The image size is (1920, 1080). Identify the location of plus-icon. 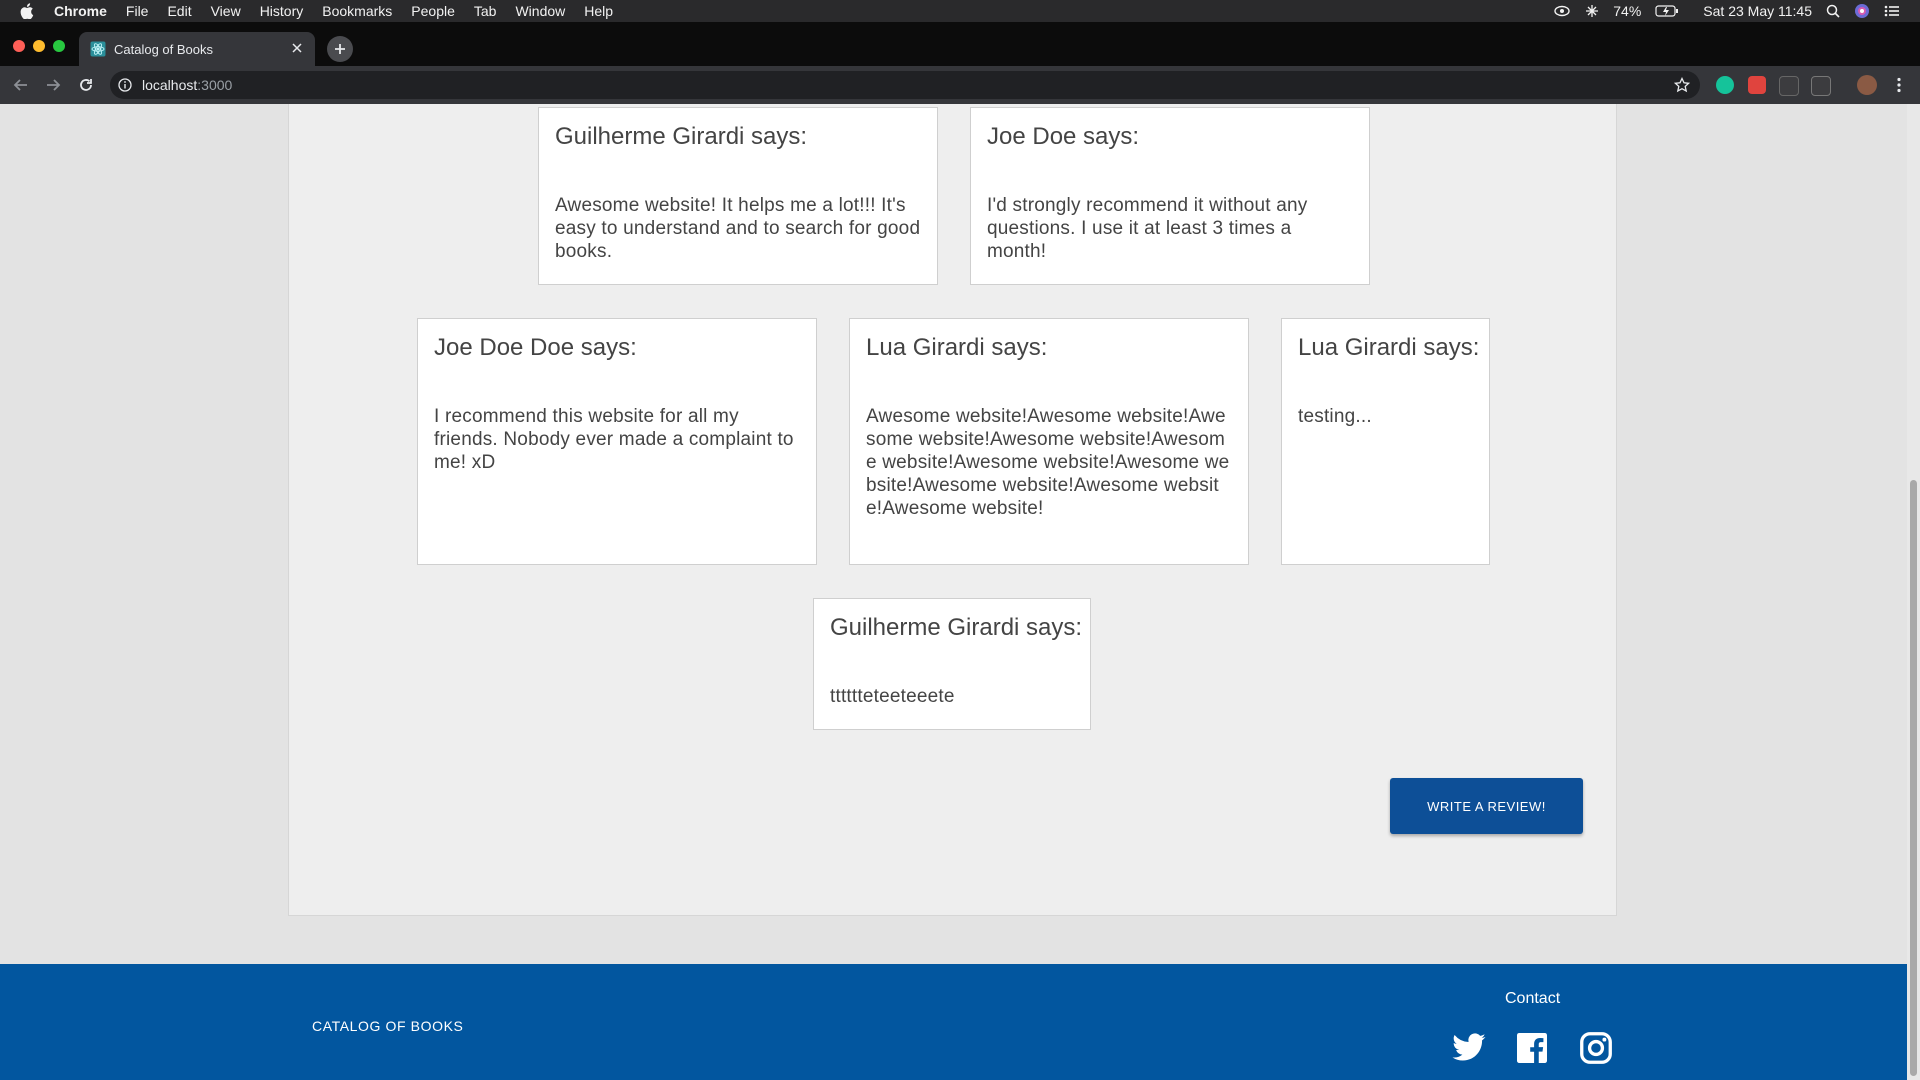
(340, 49).